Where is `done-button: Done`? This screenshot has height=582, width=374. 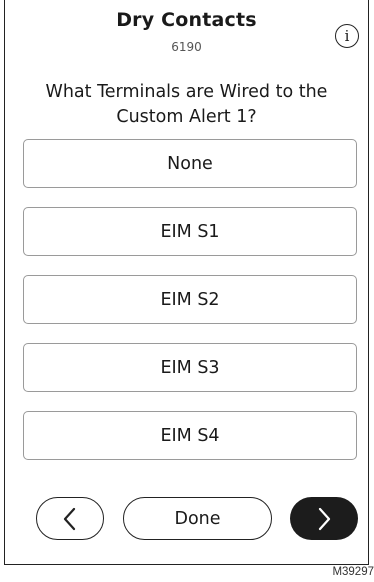
done-button: Done is located at coordinates (197, 518).